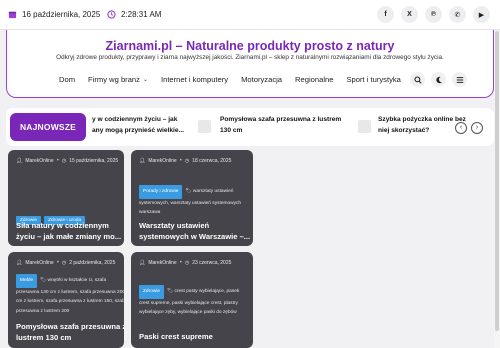  I want to click on nav-item-sport: Sport i turystyka, so click(373, 79).